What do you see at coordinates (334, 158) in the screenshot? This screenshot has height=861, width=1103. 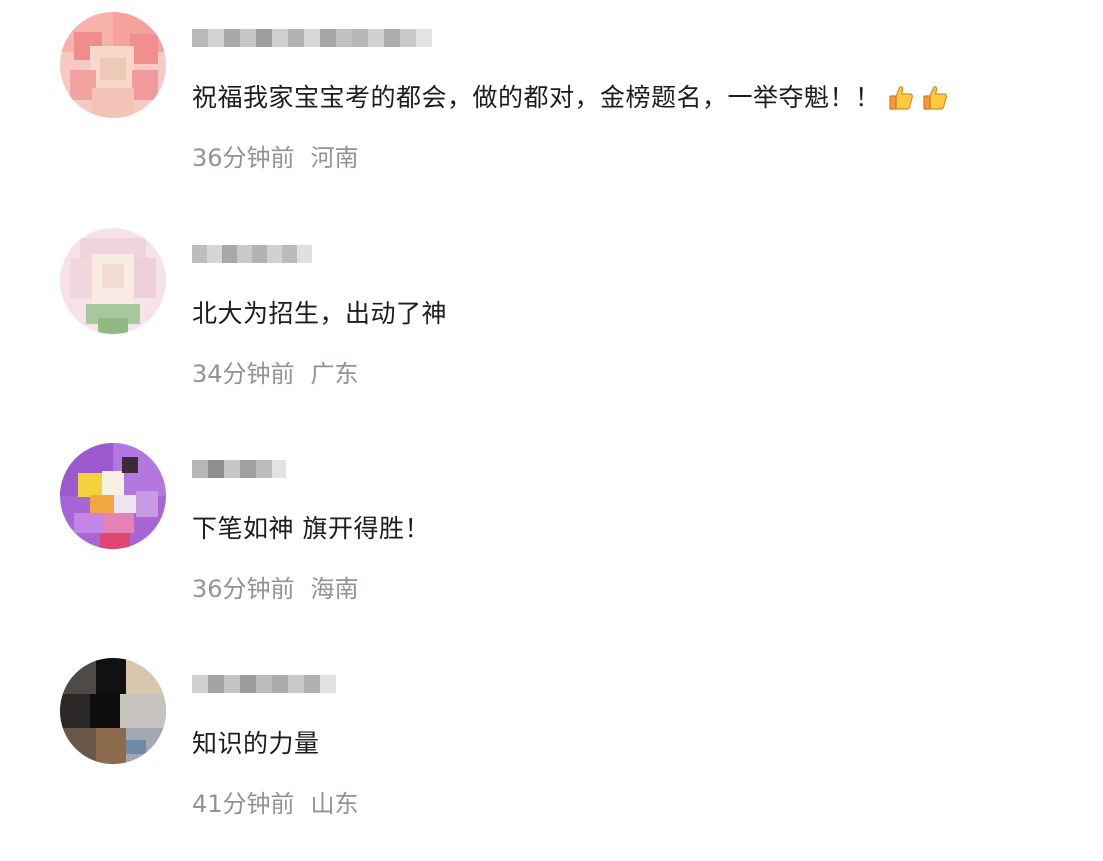 I see `comment-location: 河南` at bounding box center [334, 158].